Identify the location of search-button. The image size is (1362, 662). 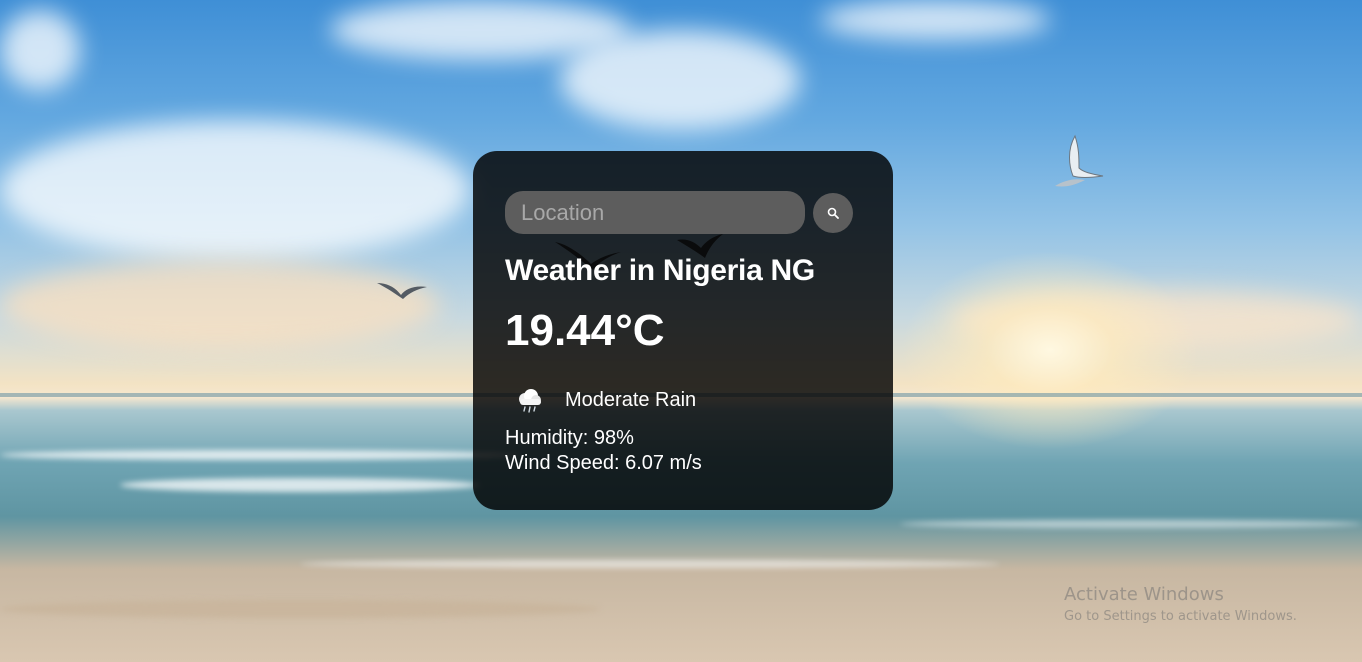
(833, 212).